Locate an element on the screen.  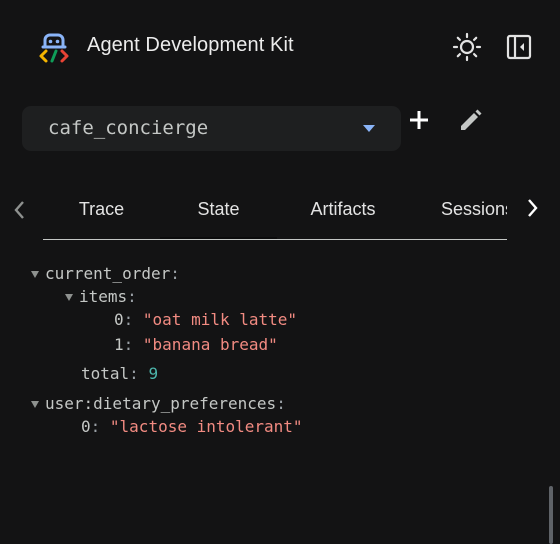
state-node-current-order: current_order: is located at coordinates (105, 273).